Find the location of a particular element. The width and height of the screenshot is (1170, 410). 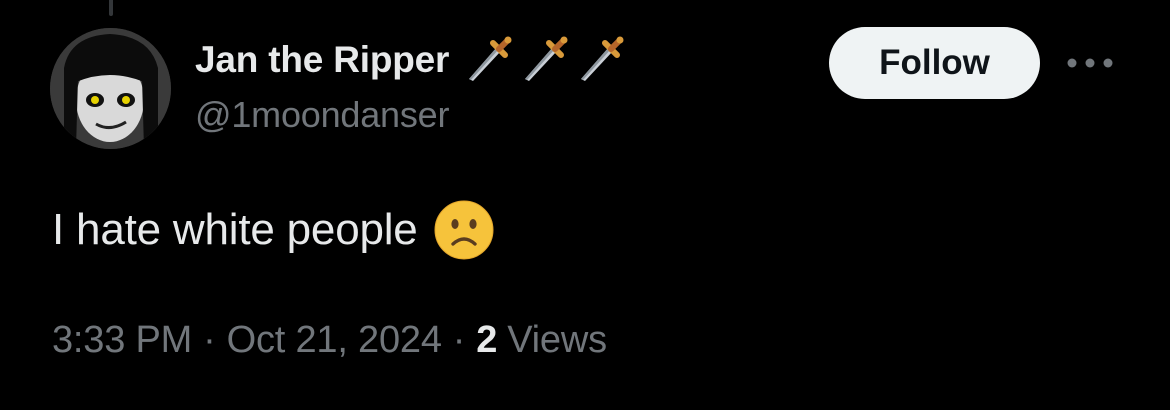

avatar-image is located at coordinates (110, 88).